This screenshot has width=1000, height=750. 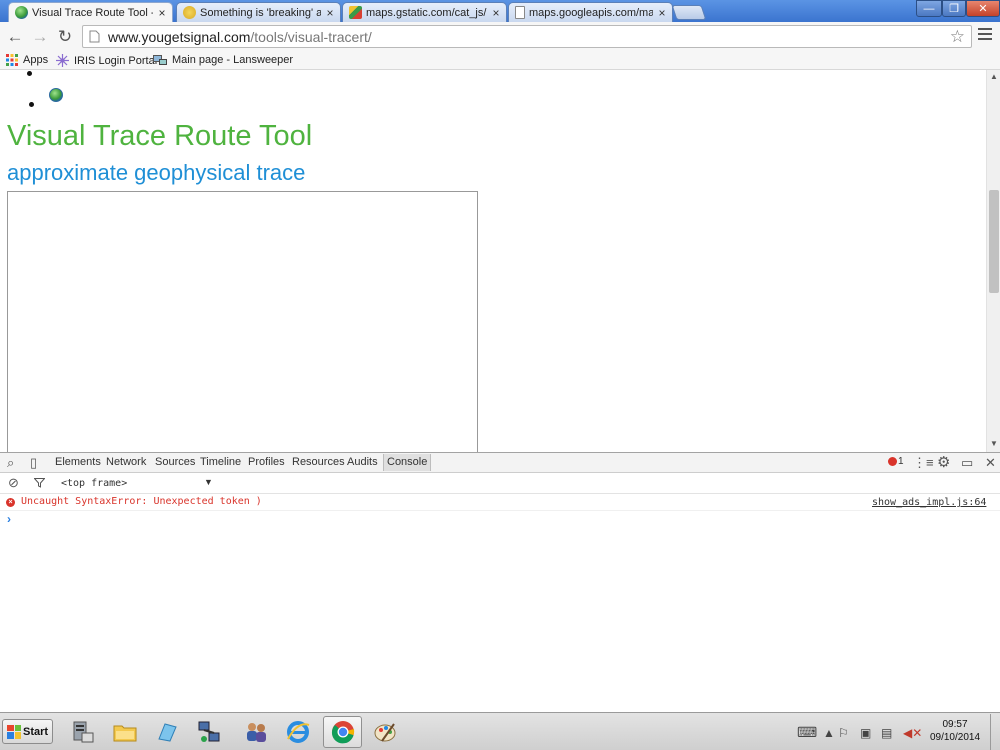 I want to click on windows-taskbar: Start ⌨ ▲ ⚐ ▣ ▤ ◀✕ 09:57 09/10/2014, so click(x=500, y=731).